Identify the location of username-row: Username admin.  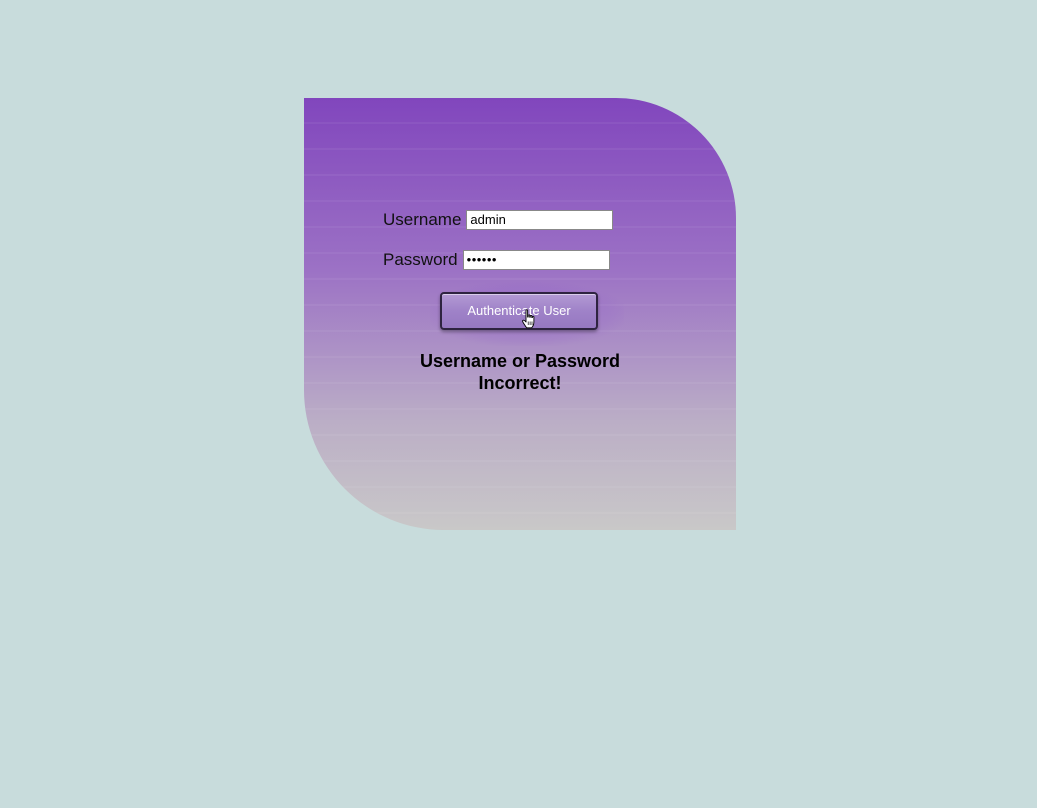
(498, 220).